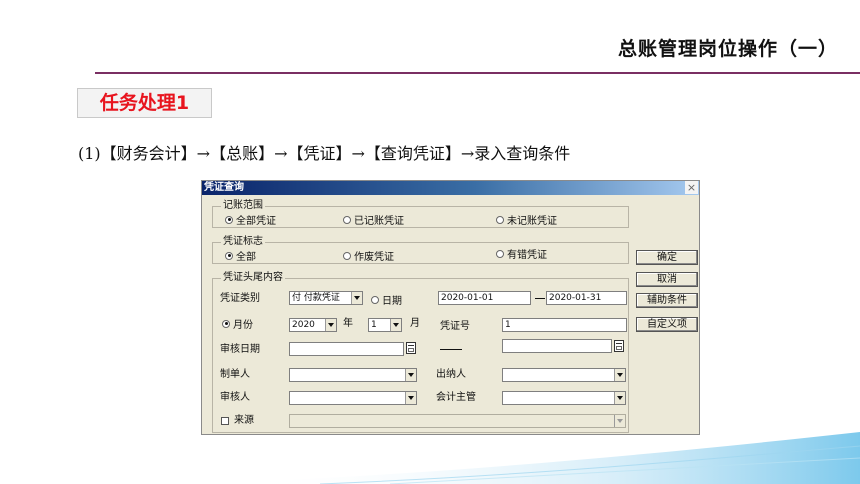 Image resolution: width=860 pixels, height=484 pixels. What do you see at coordinates (477, 73) in the screenshot?
I see `title-divider` at bounding box center [477, 73].